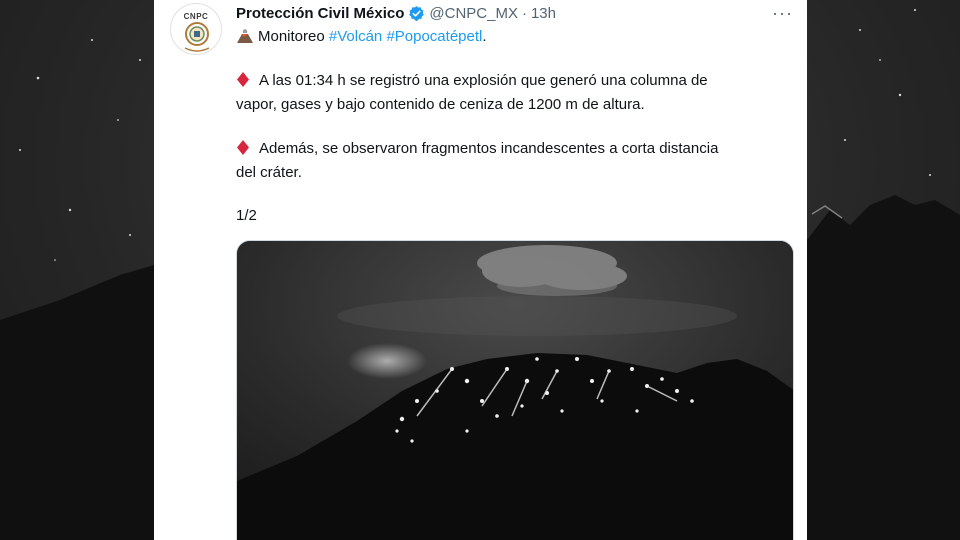 The image size is (960, 540). Describe the element at coordinates (484, 36) in the screenshot. I see `line1-period: .` at that location.